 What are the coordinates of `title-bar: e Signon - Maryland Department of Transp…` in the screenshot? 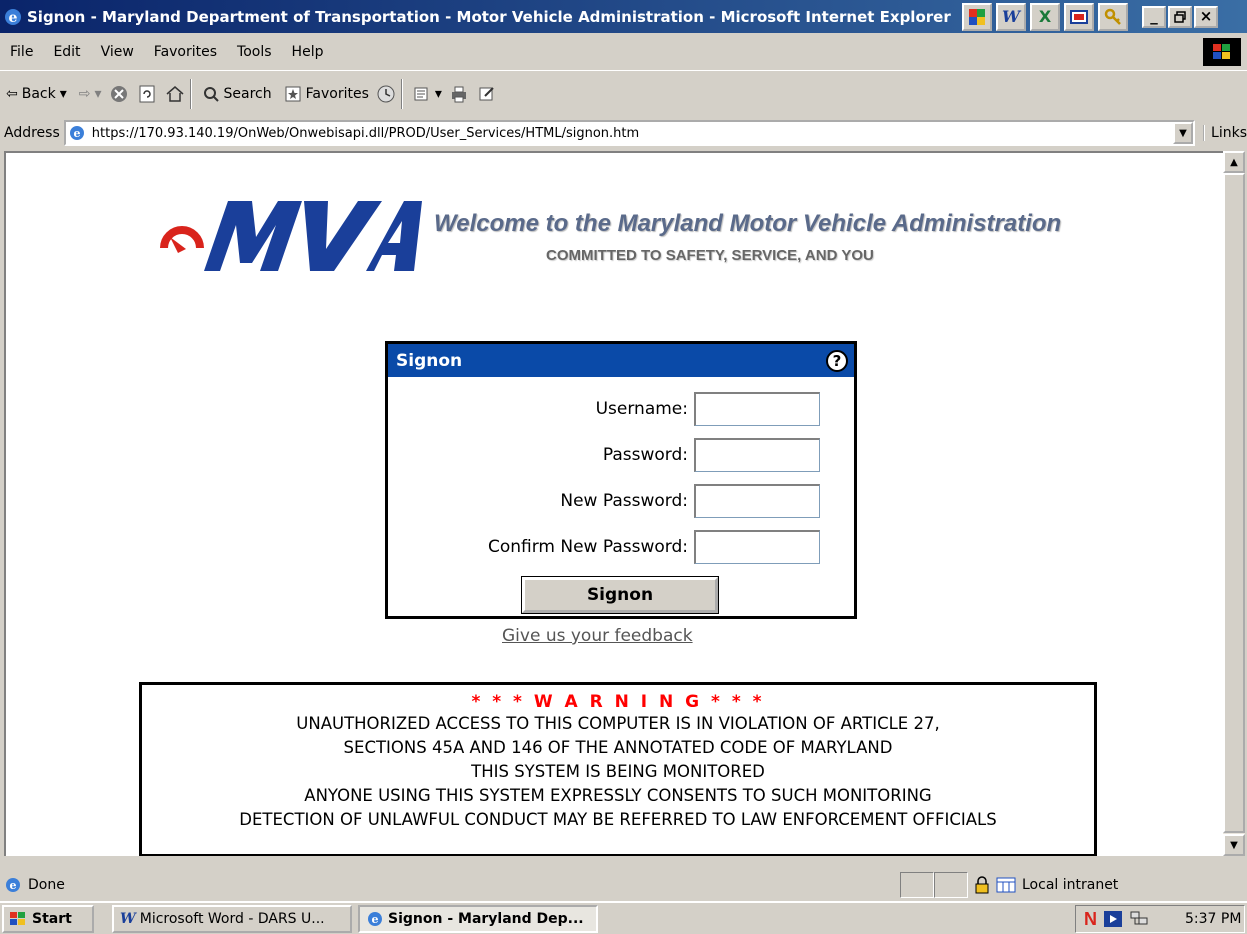 It's located at (623, 16).